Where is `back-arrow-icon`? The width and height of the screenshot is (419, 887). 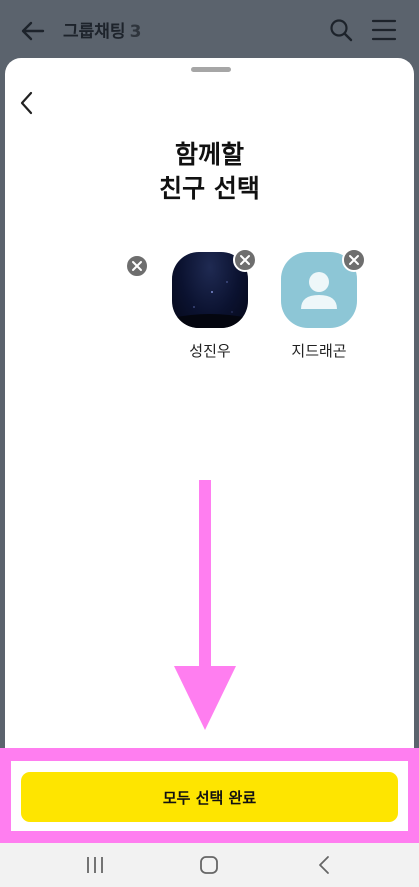
back-arrow-icon is located at coordinates (33, 31).